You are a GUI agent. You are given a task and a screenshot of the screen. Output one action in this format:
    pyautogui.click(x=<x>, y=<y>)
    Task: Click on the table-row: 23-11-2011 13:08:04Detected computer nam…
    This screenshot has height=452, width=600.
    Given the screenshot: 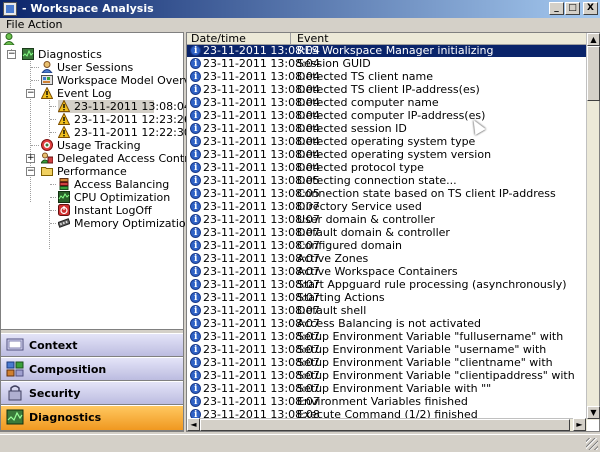 What is the action you would take?
    pyautogui.click(x=387, y=103)
    